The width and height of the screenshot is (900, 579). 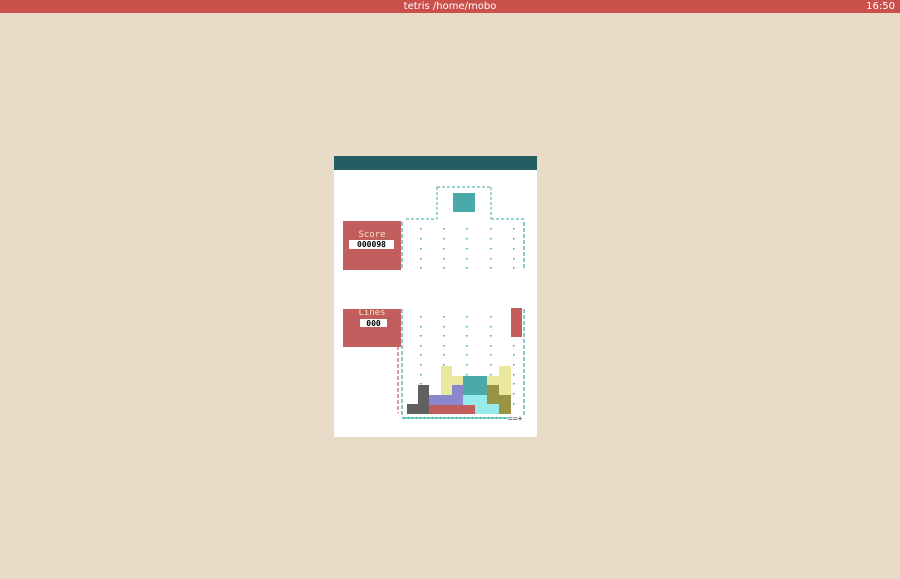 I want to click on board-corner-mark: ==+, so click(x=515, y=418).